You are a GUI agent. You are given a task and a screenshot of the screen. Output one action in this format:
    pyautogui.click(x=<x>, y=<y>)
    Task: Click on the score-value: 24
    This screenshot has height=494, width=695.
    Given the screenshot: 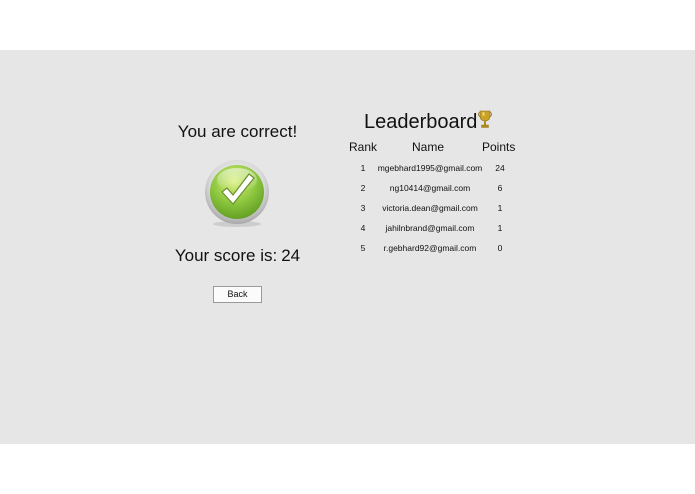 What is the action you would take?
    pyautogui.click(x=291, y=255)
    